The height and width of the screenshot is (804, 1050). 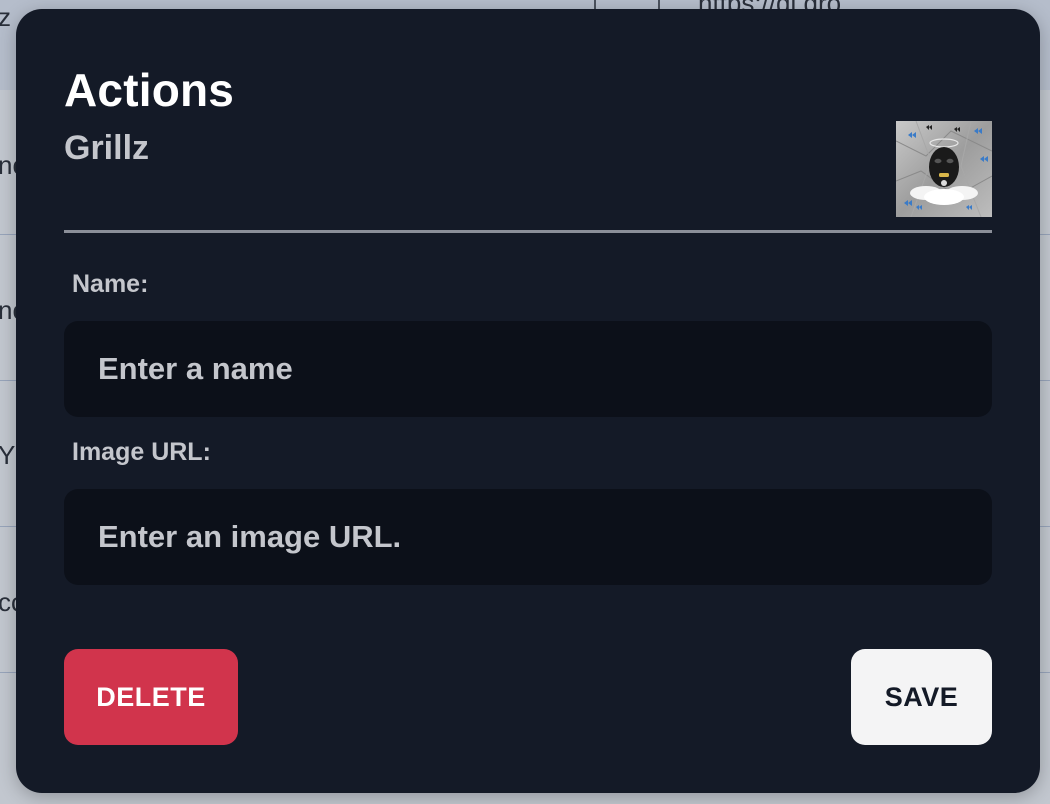 I want to click on name-input, so click(x=528, y=369).